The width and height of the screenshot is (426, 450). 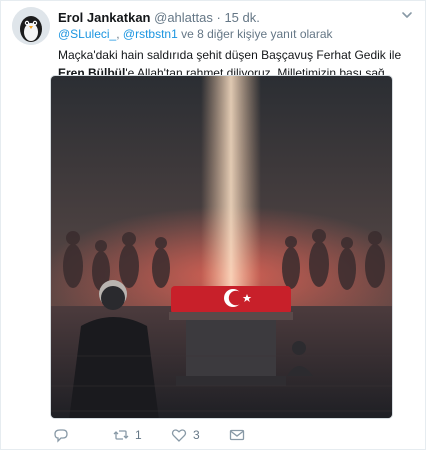 I want to click on like-count: 3, so click(x=196, y=435).